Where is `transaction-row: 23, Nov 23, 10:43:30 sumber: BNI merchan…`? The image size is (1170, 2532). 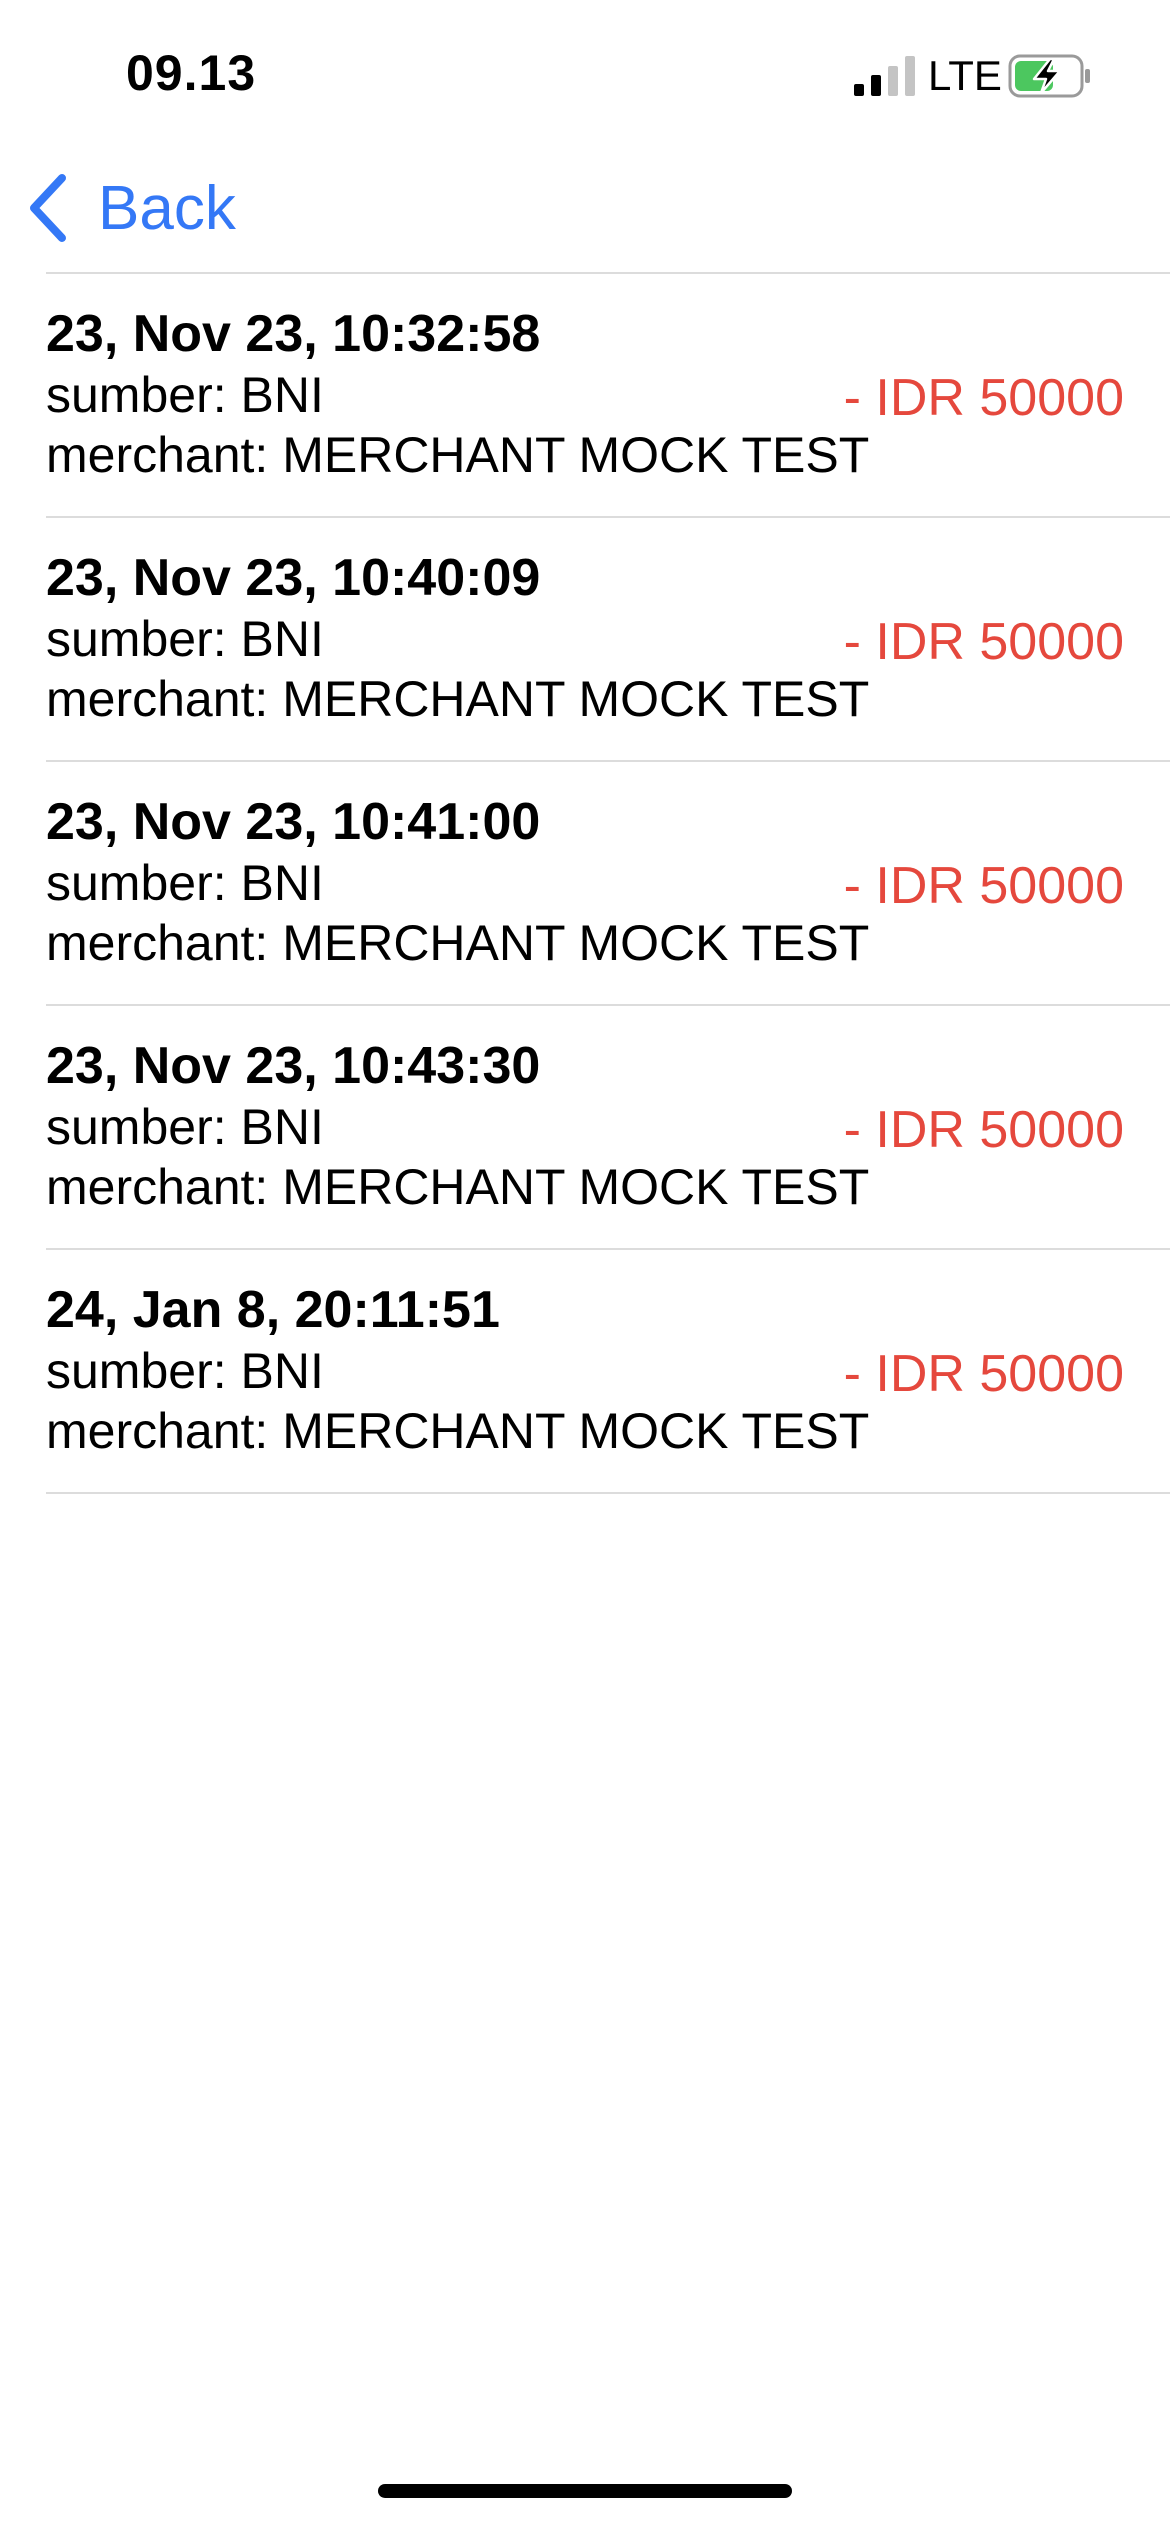 transaction-row: 23, Nov 23, 10:43:30 sumber: BNI merchan… is located at coordinates (608, 1128).